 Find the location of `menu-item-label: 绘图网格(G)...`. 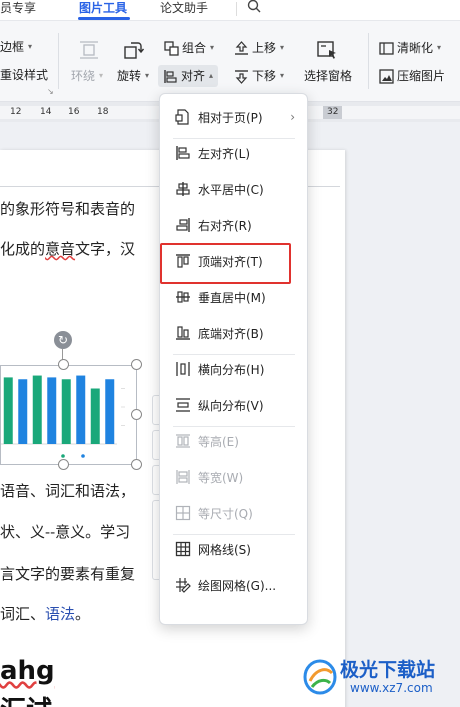

menu-item-label: 绘图网格(G)... is located at coordinates (237, 585).